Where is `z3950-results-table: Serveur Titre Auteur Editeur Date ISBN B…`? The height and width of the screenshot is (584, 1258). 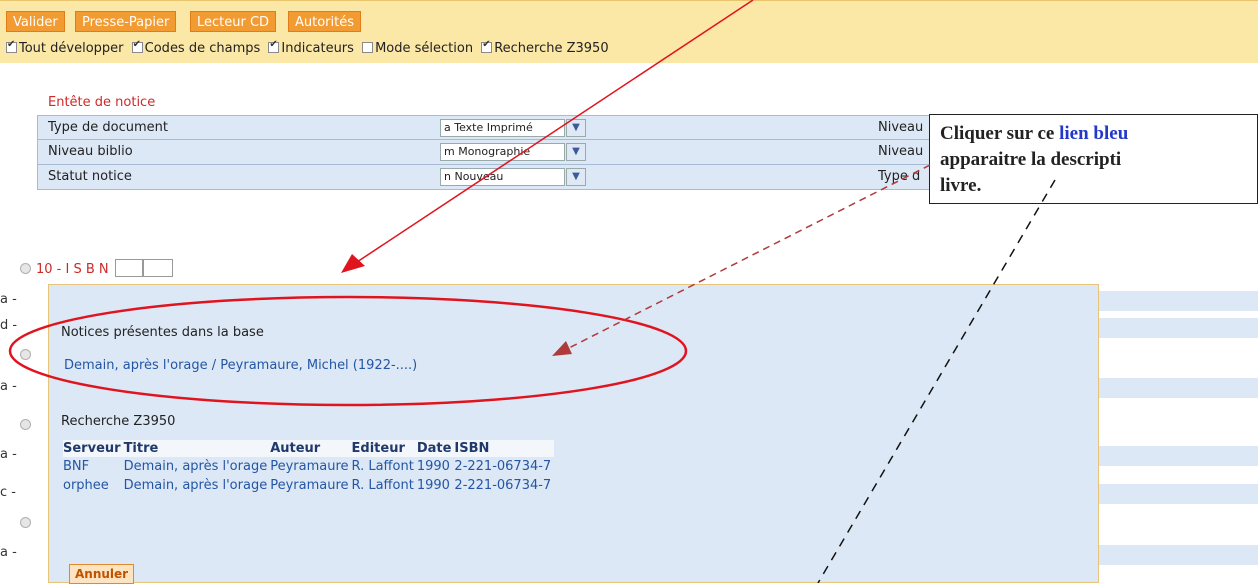 z3950-results-table: Serveur Titre Auteur Editeur Date ISBN B… is located at coordinates (309, 467).